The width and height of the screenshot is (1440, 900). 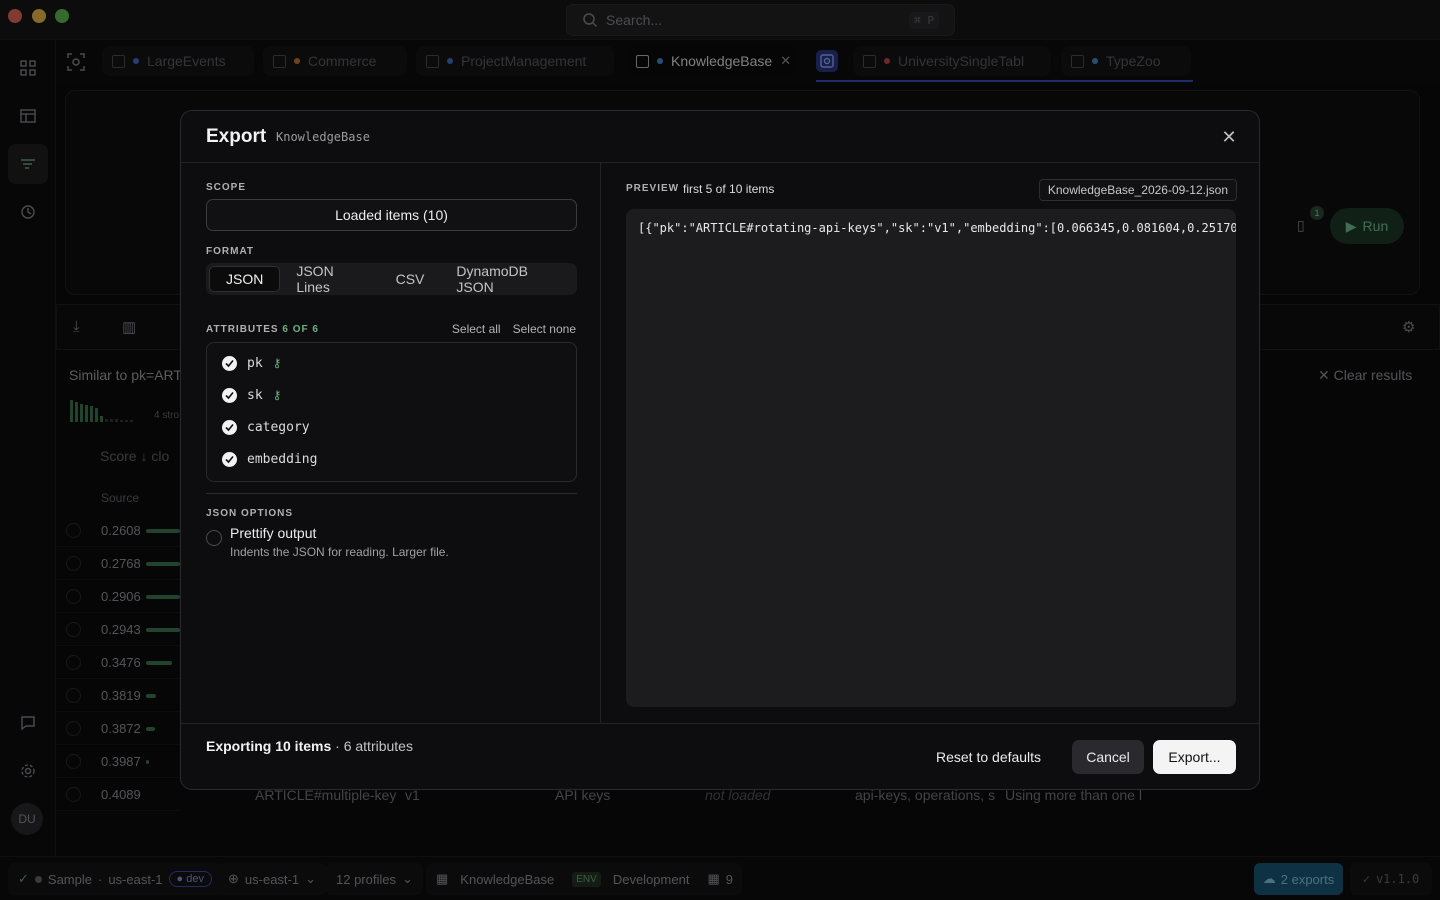 I want to click on format-json-lines: JSON Lines, so click(x=329, y=279).